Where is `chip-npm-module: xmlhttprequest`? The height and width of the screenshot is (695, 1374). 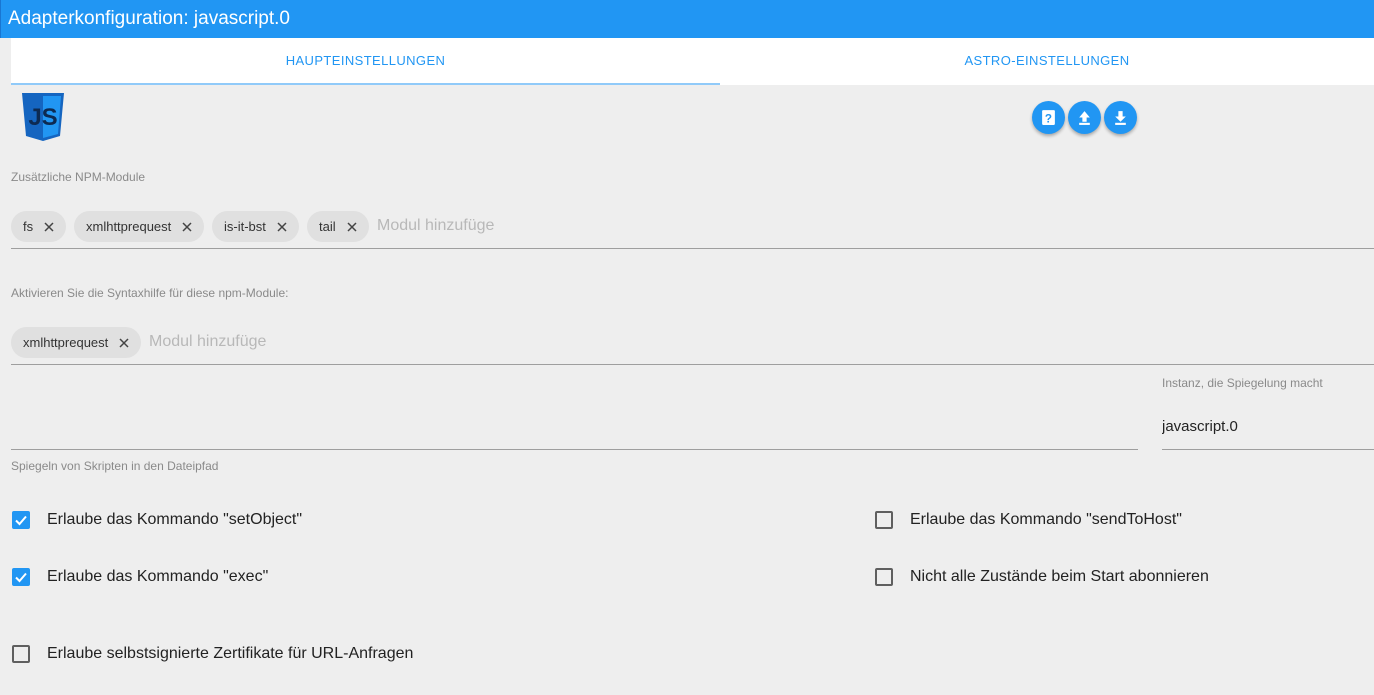 chip-npm-module: xmlhttprequest is located at coordinates (139, 226).